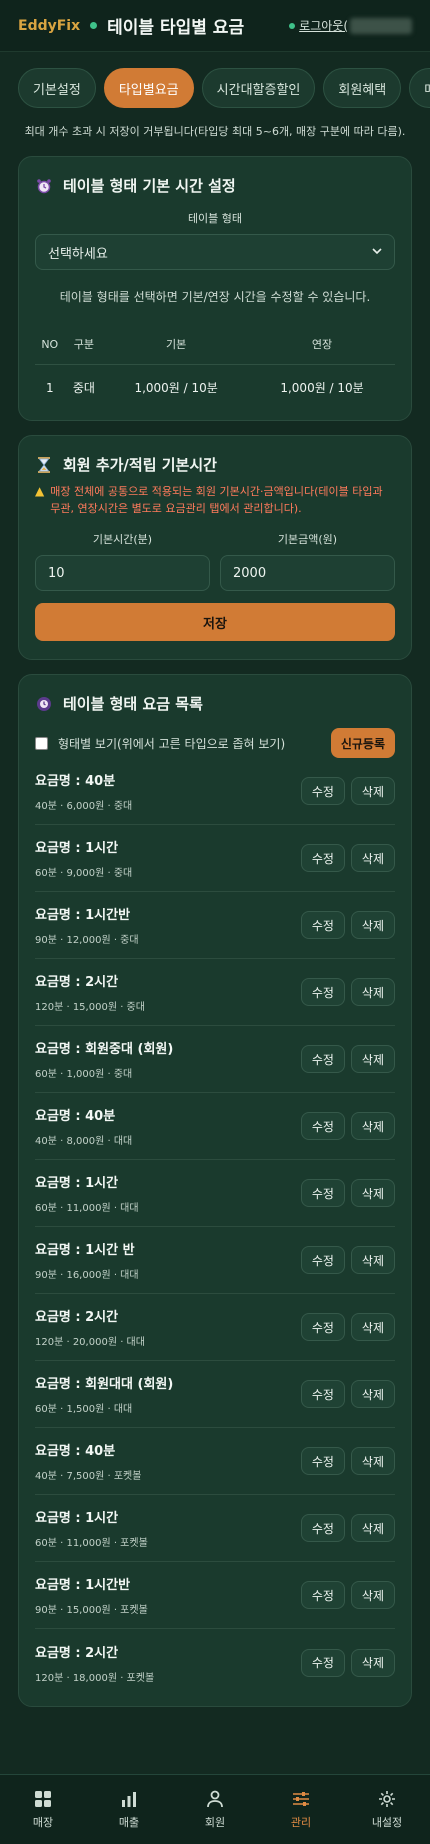  I want to click on bar-chart-icon, so click(129, 1799).